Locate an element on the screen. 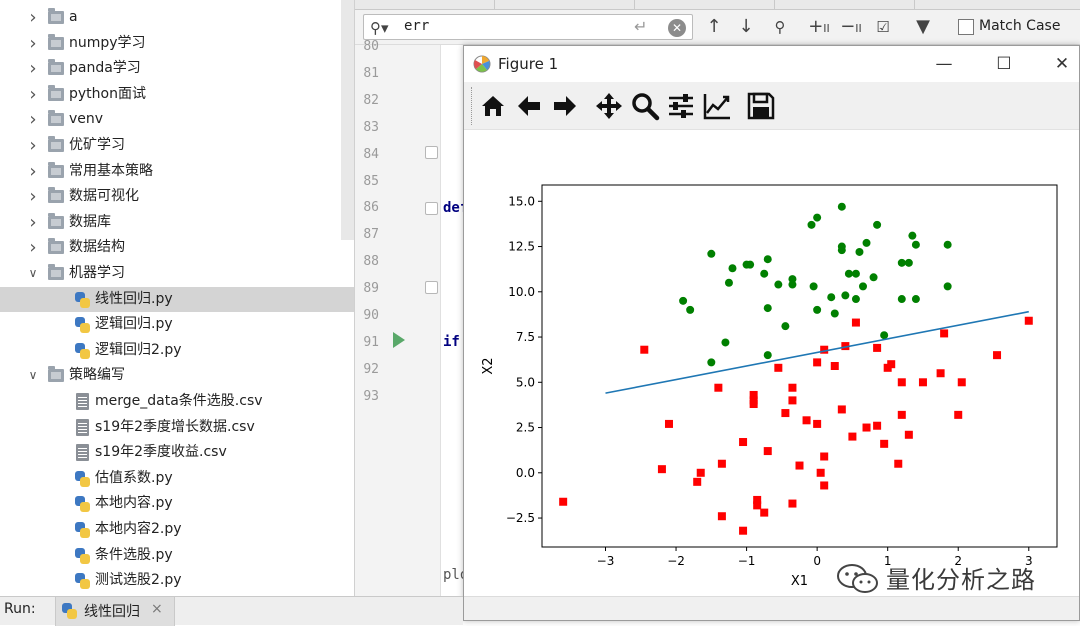 The image size is (1080, 626). match-case-label: Match Case is located at coordinates (1019, 26).